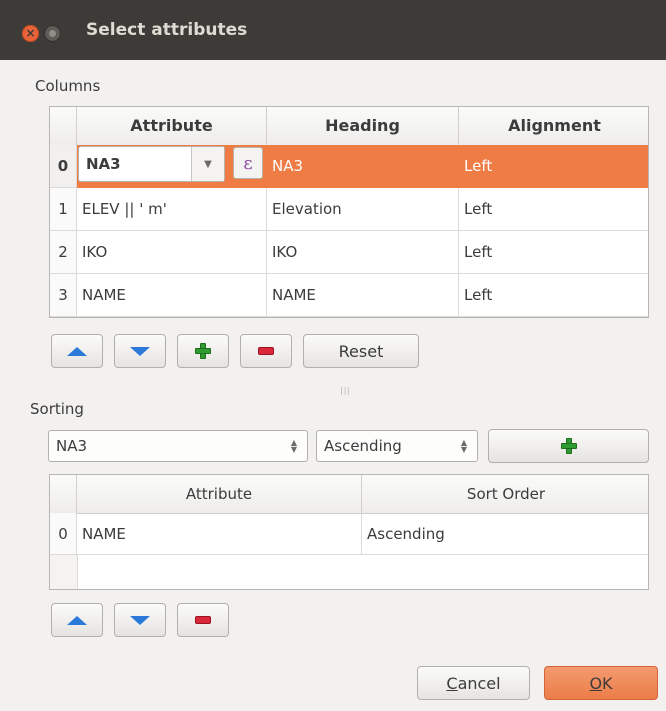 This screenshot has width=666, height=711. Describe the element at coordinates (363, 126) in the screenshot. I see `column-header-heading: Heading` at that location.